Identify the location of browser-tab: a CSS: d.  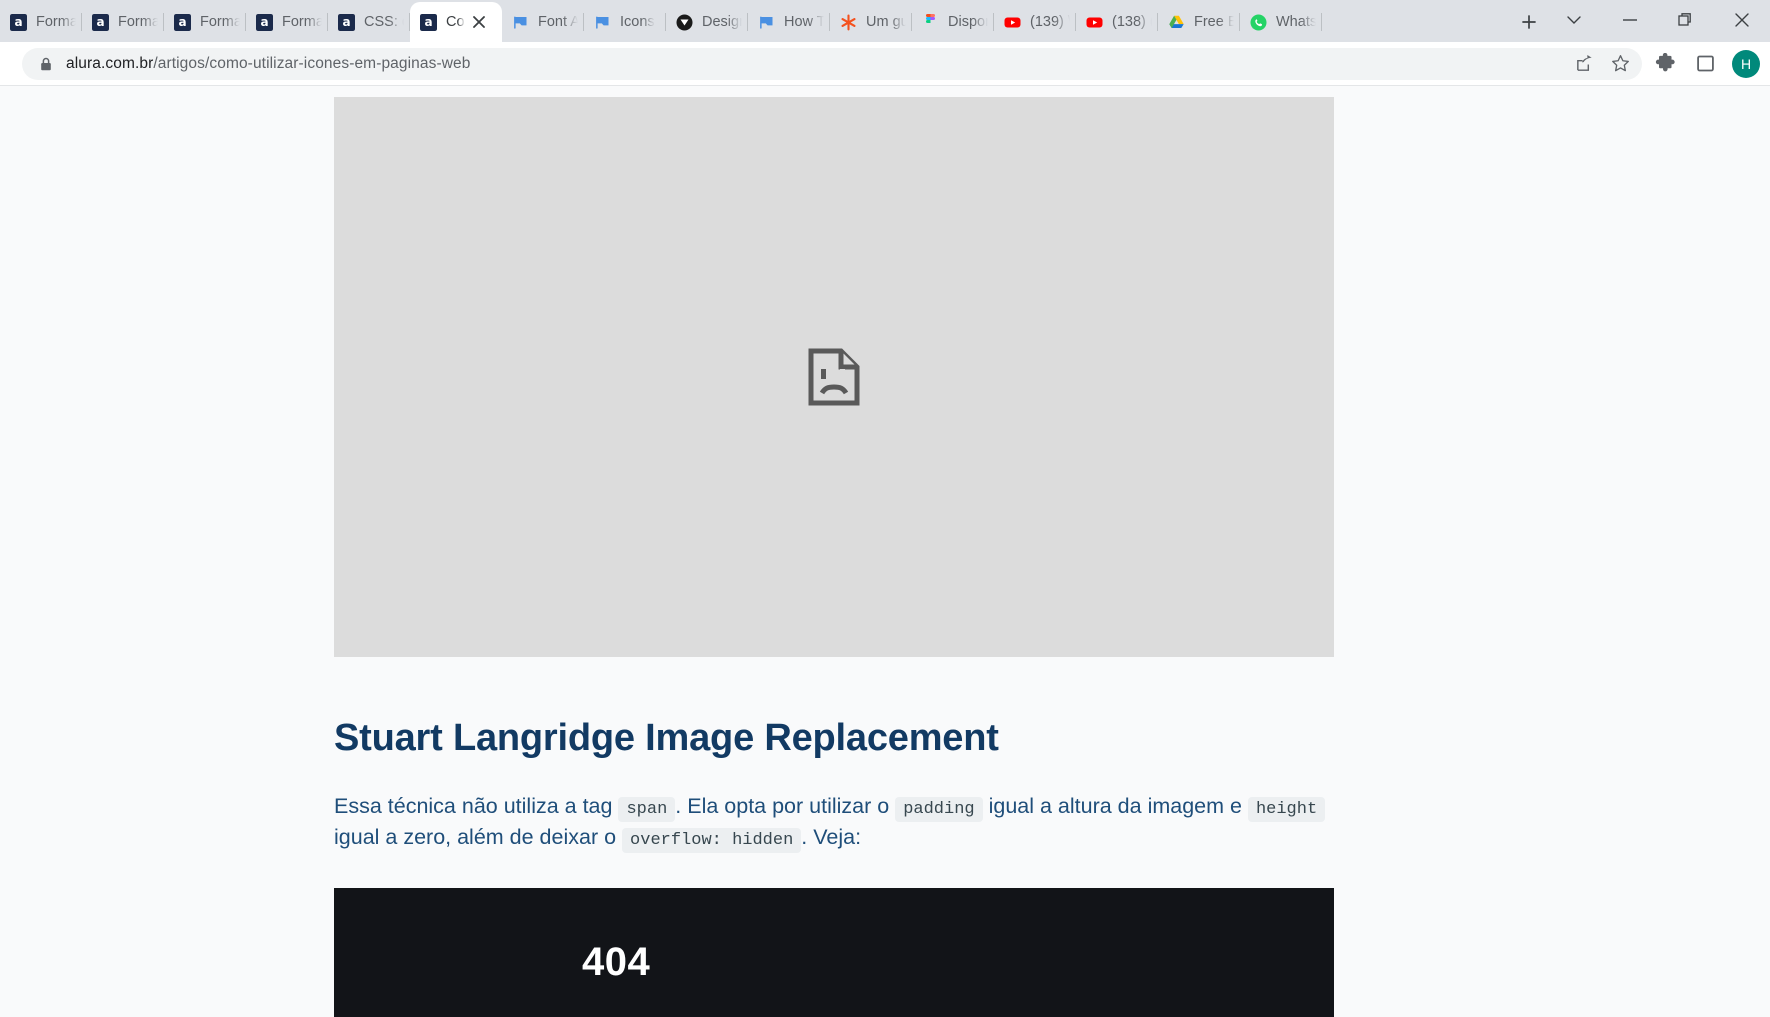
(369, 22).